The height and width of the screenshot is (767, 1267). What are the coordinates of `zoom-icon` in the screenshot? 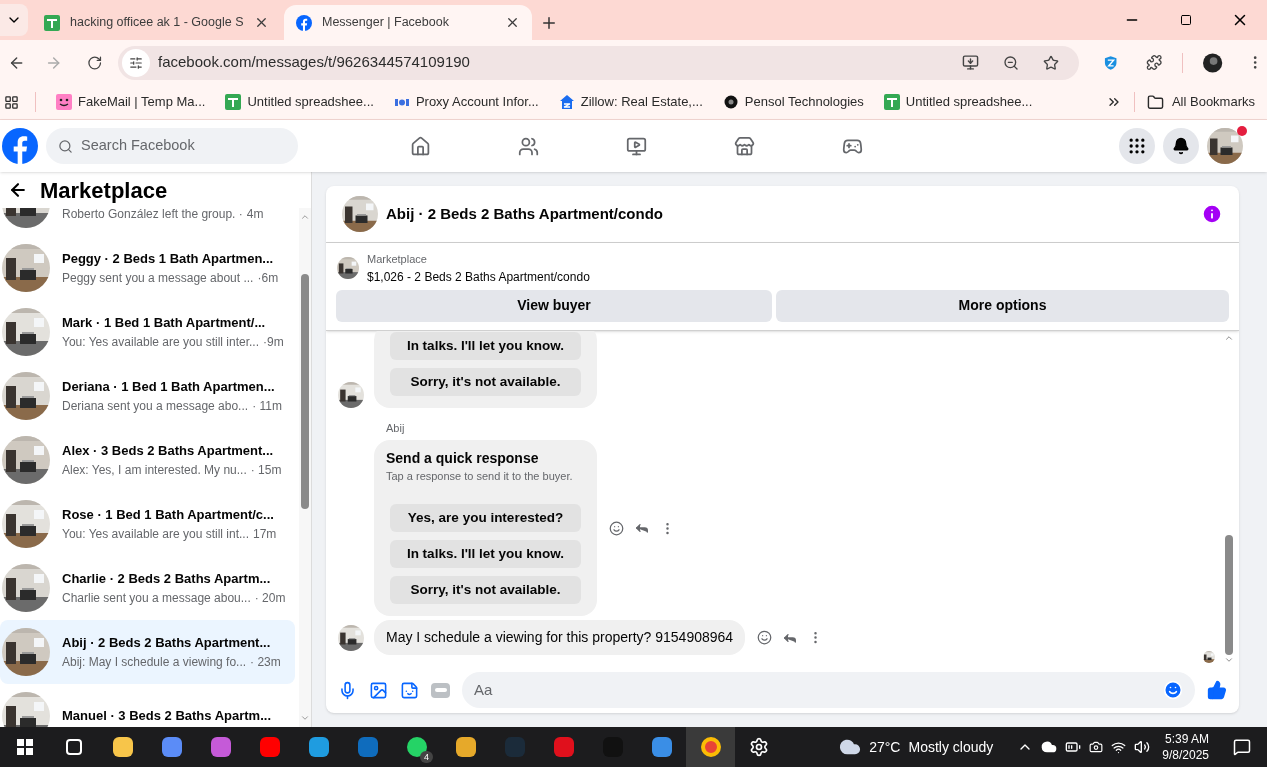 It's located at (1010, 62).